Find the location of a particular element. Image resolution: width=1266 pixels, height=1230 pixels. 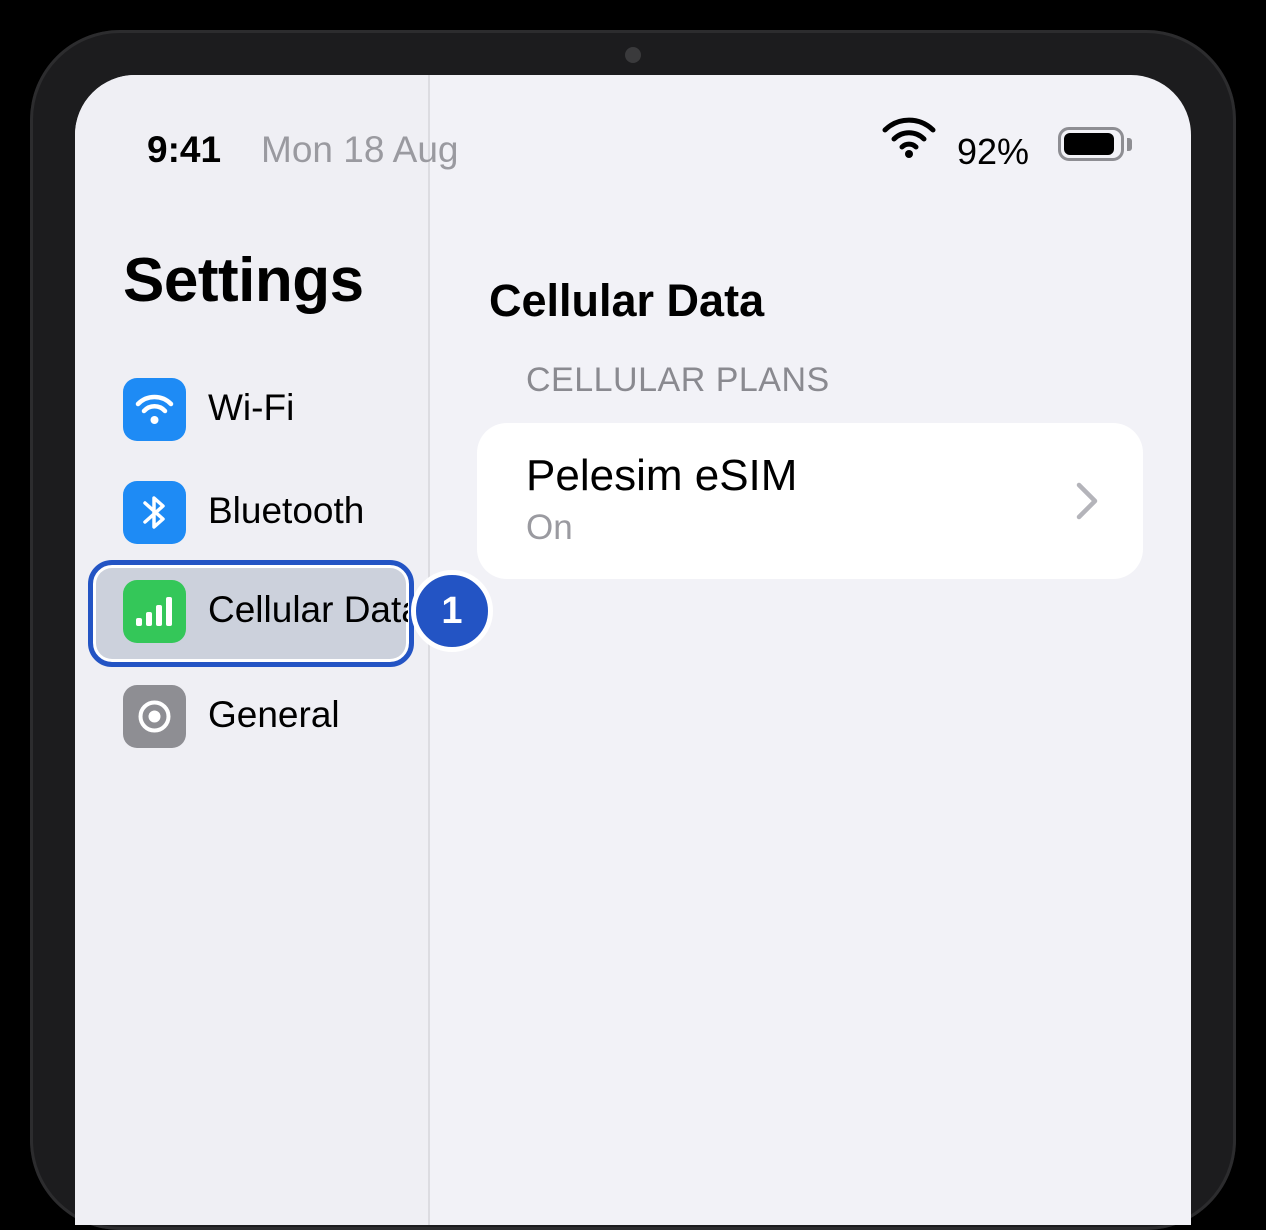

sidebar-item-wifi: Wi-Fi is located at coordinates (251, 409).